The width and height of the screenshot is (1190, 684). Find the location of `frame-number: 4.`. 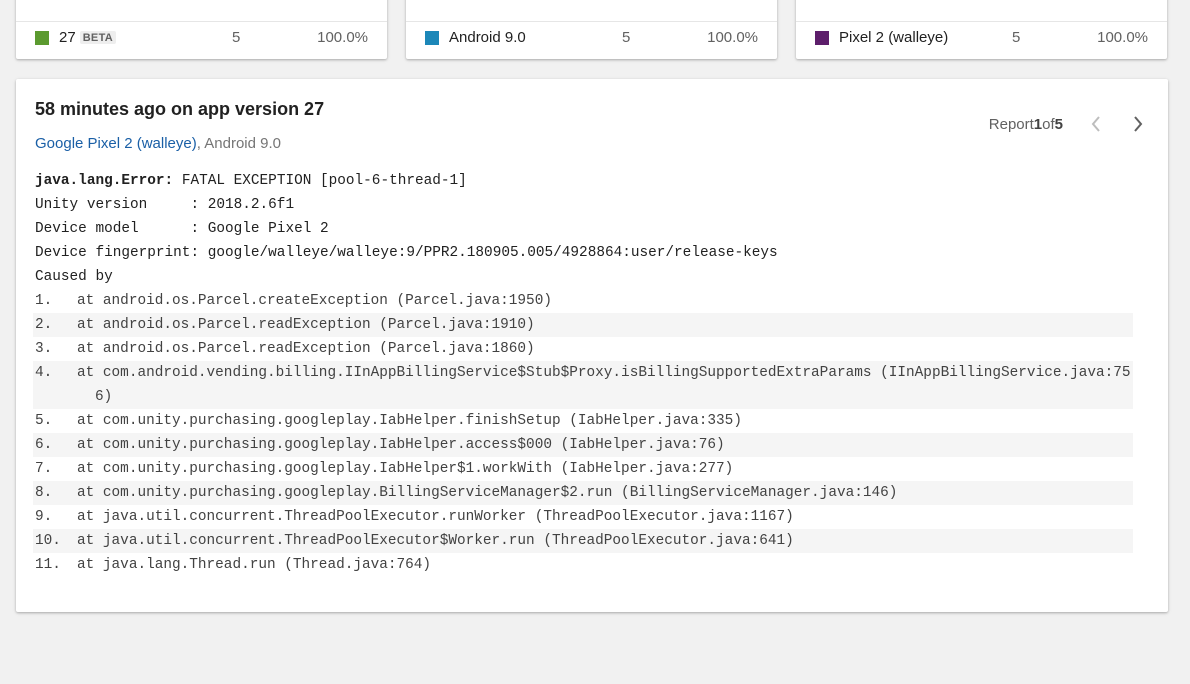

frame-number: 4. is located at coordinates (44, 373).